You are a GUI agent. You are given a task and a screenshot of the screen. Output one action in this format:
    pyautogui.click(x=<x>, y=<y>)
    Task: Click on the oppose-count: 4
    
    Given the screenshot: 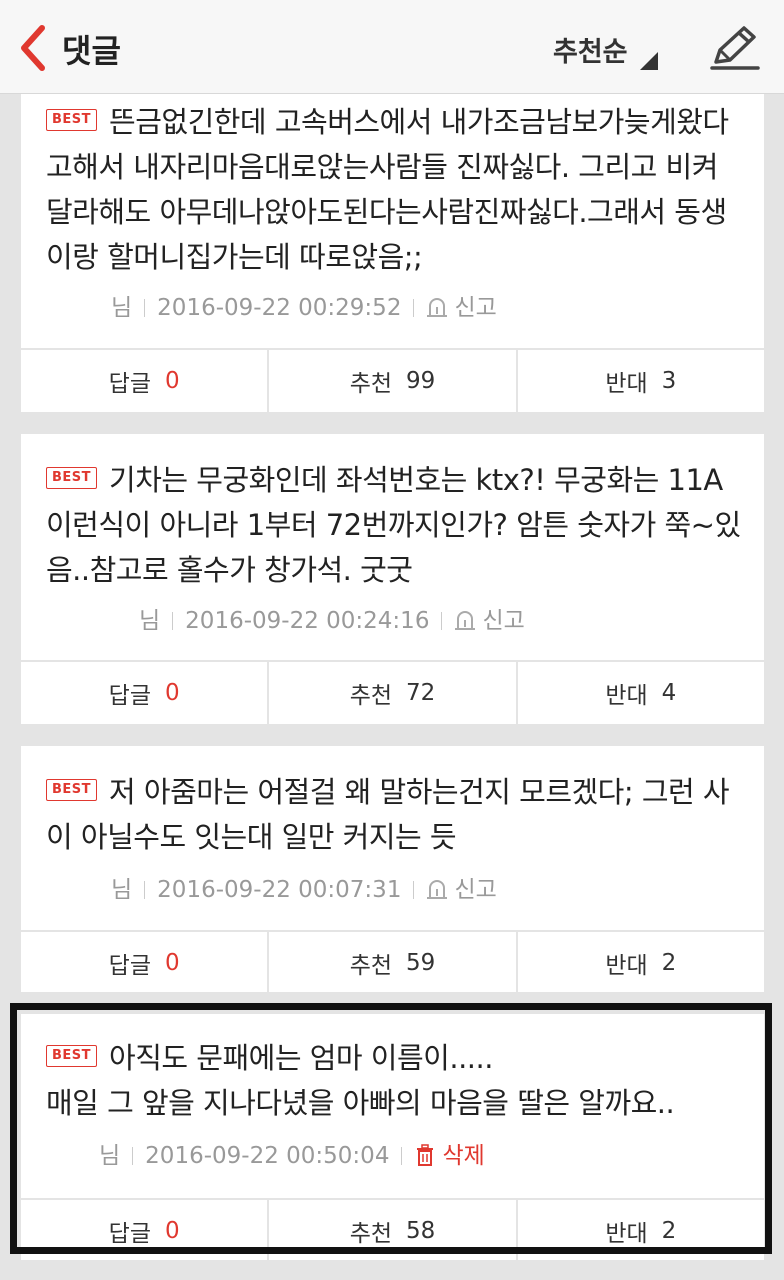 What is the action you would take?
    pyautogui.click(x=669, y=693)
    